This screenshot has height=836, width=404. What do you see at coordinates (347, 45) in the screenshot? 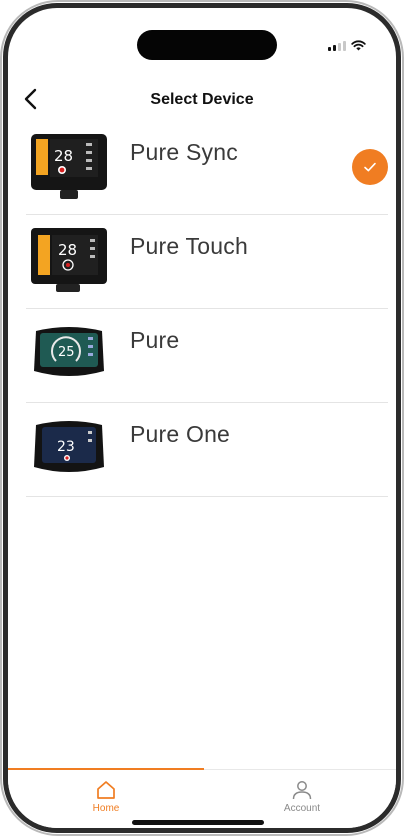
I see `status-bar` at bounding box center [347, 45].